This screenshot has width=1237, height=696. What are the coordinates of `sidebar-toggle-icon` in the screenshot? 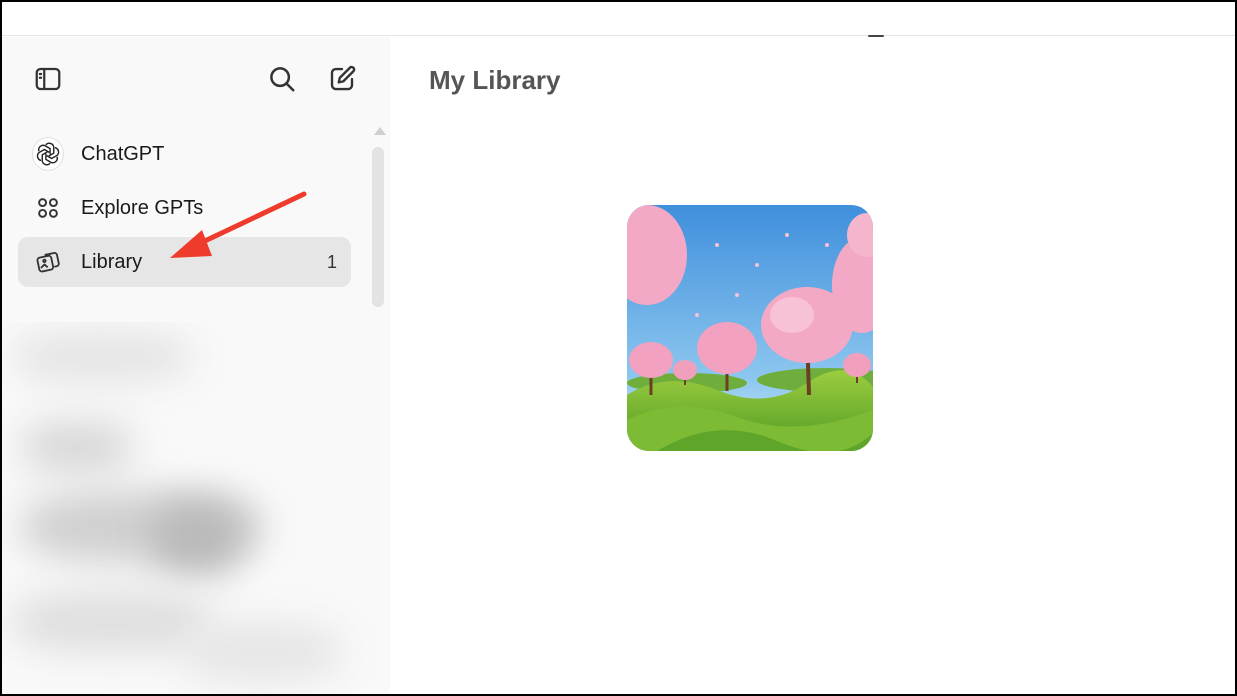 It's located at (48, 79).